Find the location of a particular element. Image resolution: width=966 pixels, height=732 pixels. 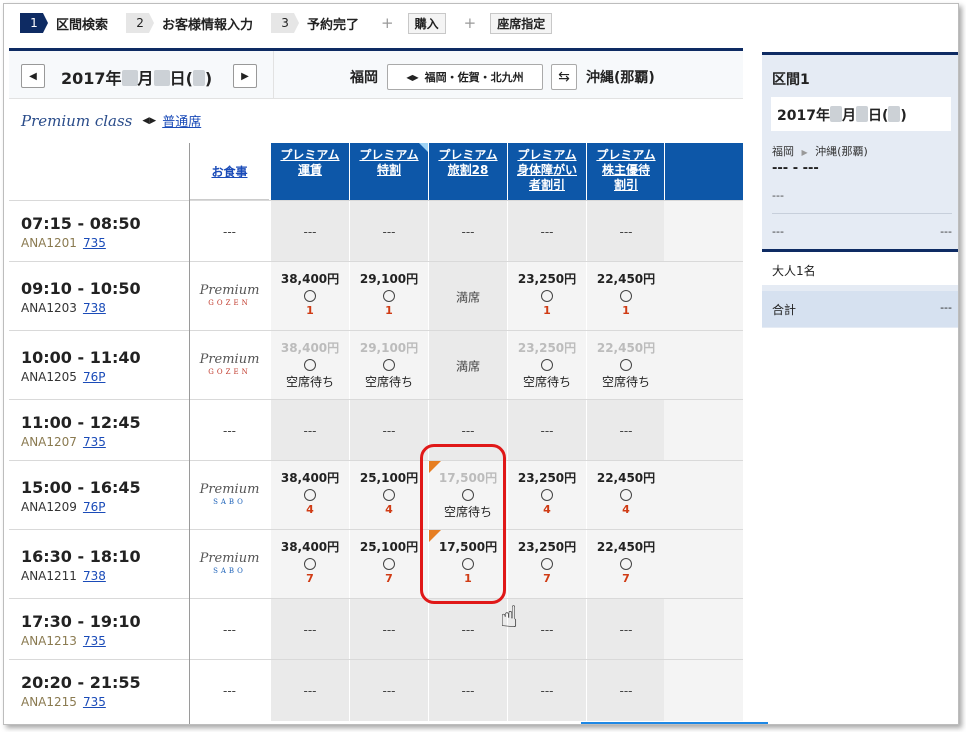

prev-day-button: ◀ is located at coordinates (33, 76).